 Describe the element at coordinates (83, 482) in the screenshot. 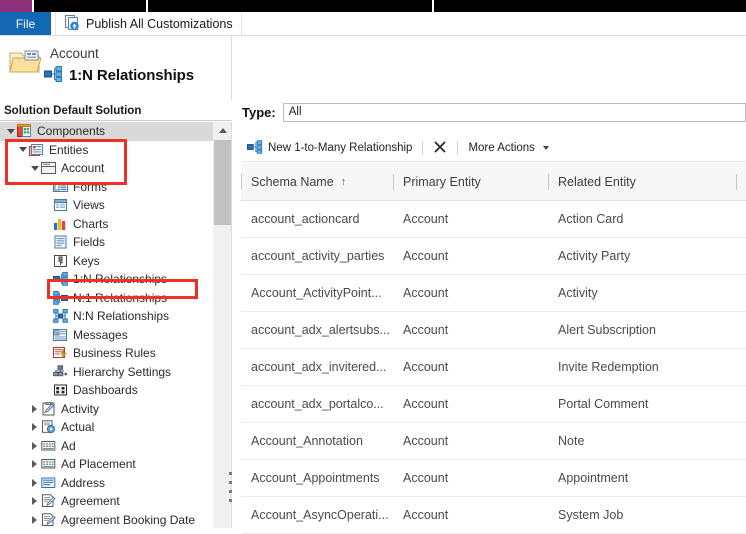

I see `tree-item-label: Address` at that location.